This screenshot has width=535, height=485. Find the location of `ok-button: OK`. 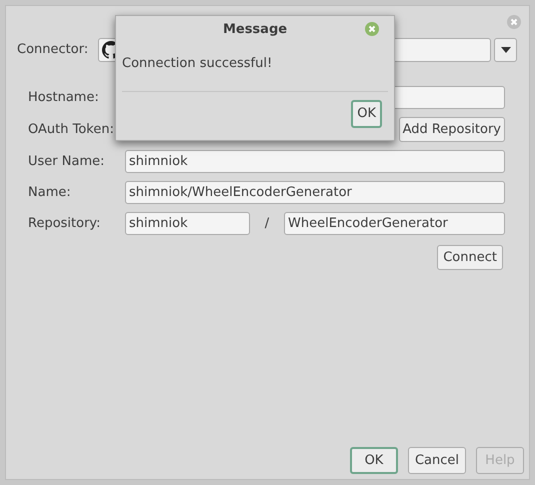

ok-button: OK is located at coordinates (366, 114).